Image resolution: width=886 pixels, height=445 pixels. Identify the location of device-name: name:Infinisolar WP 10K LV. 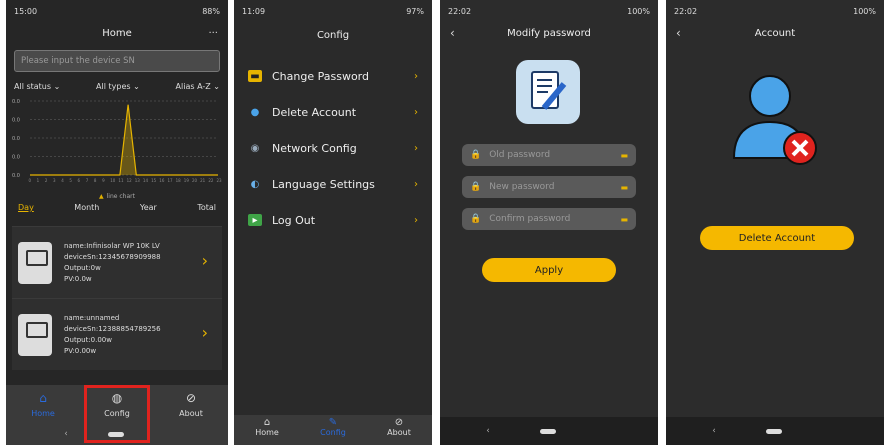
(112, 245).